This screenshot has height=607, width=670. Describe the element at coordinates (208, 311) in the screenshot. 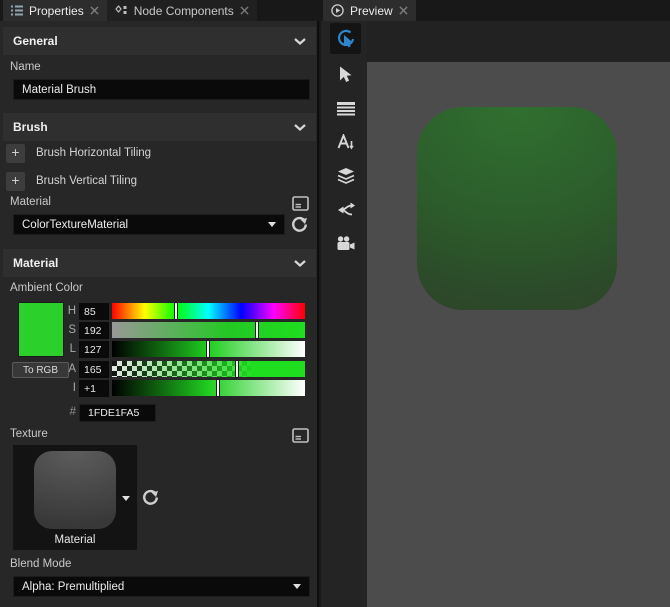

I see `hue-slider` at that location.